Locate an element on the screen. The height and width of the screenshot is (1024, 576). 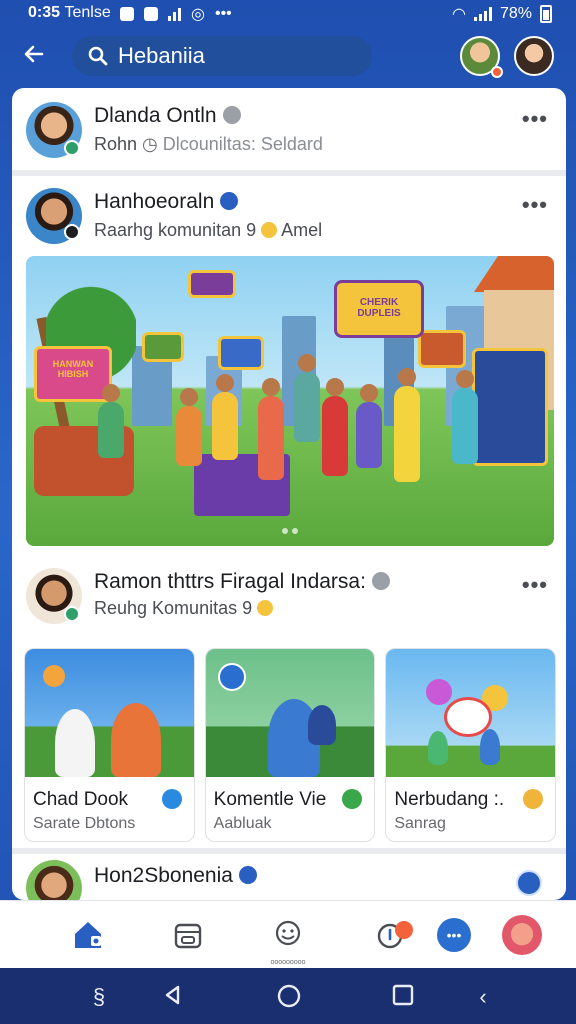
recents-nav-icon is located at coordinates (403, 997).